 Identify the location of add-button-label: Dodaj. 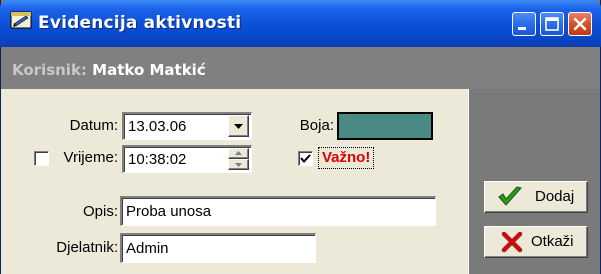
(555, 196).